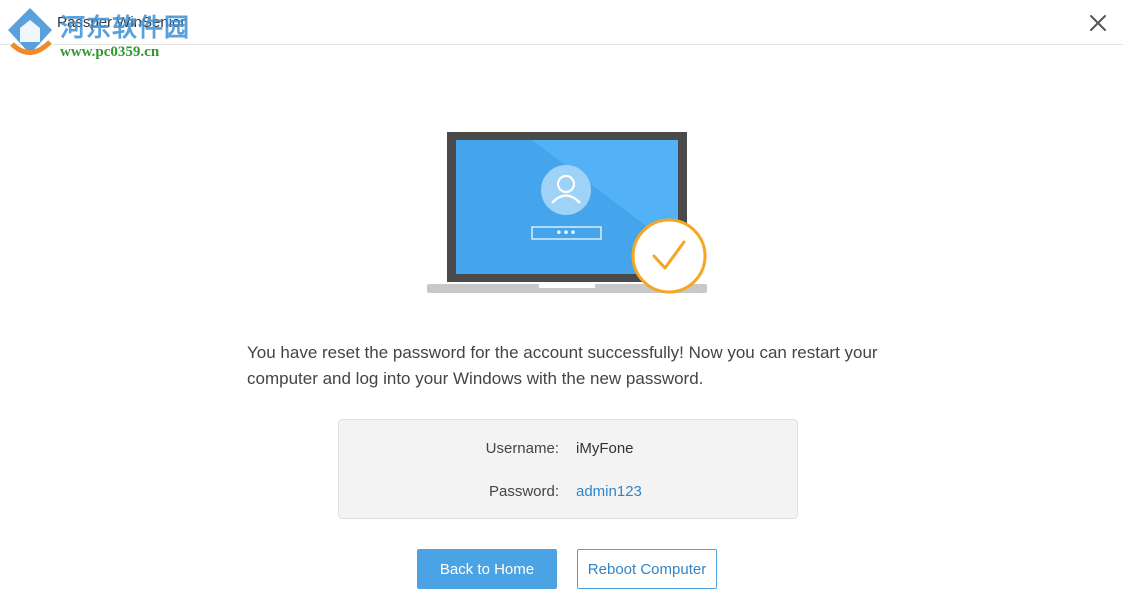  What do you see at coordinates (1098, 23) in the screenshot?
I see `close-icon` at bounding box center [1098, 23].